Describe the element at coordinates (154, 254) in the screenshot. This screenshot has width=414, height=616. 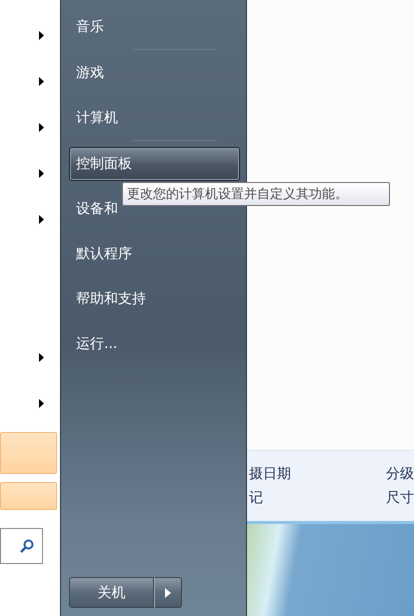
I see `menu-item: 默认程序` at that location.